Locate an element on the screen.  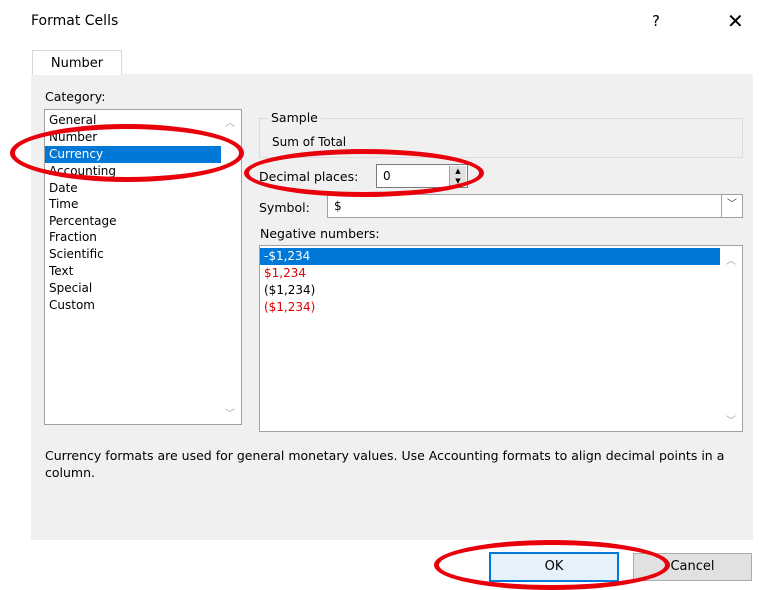
category-item-scientific: Scientific is located at coordinates (143, 254).